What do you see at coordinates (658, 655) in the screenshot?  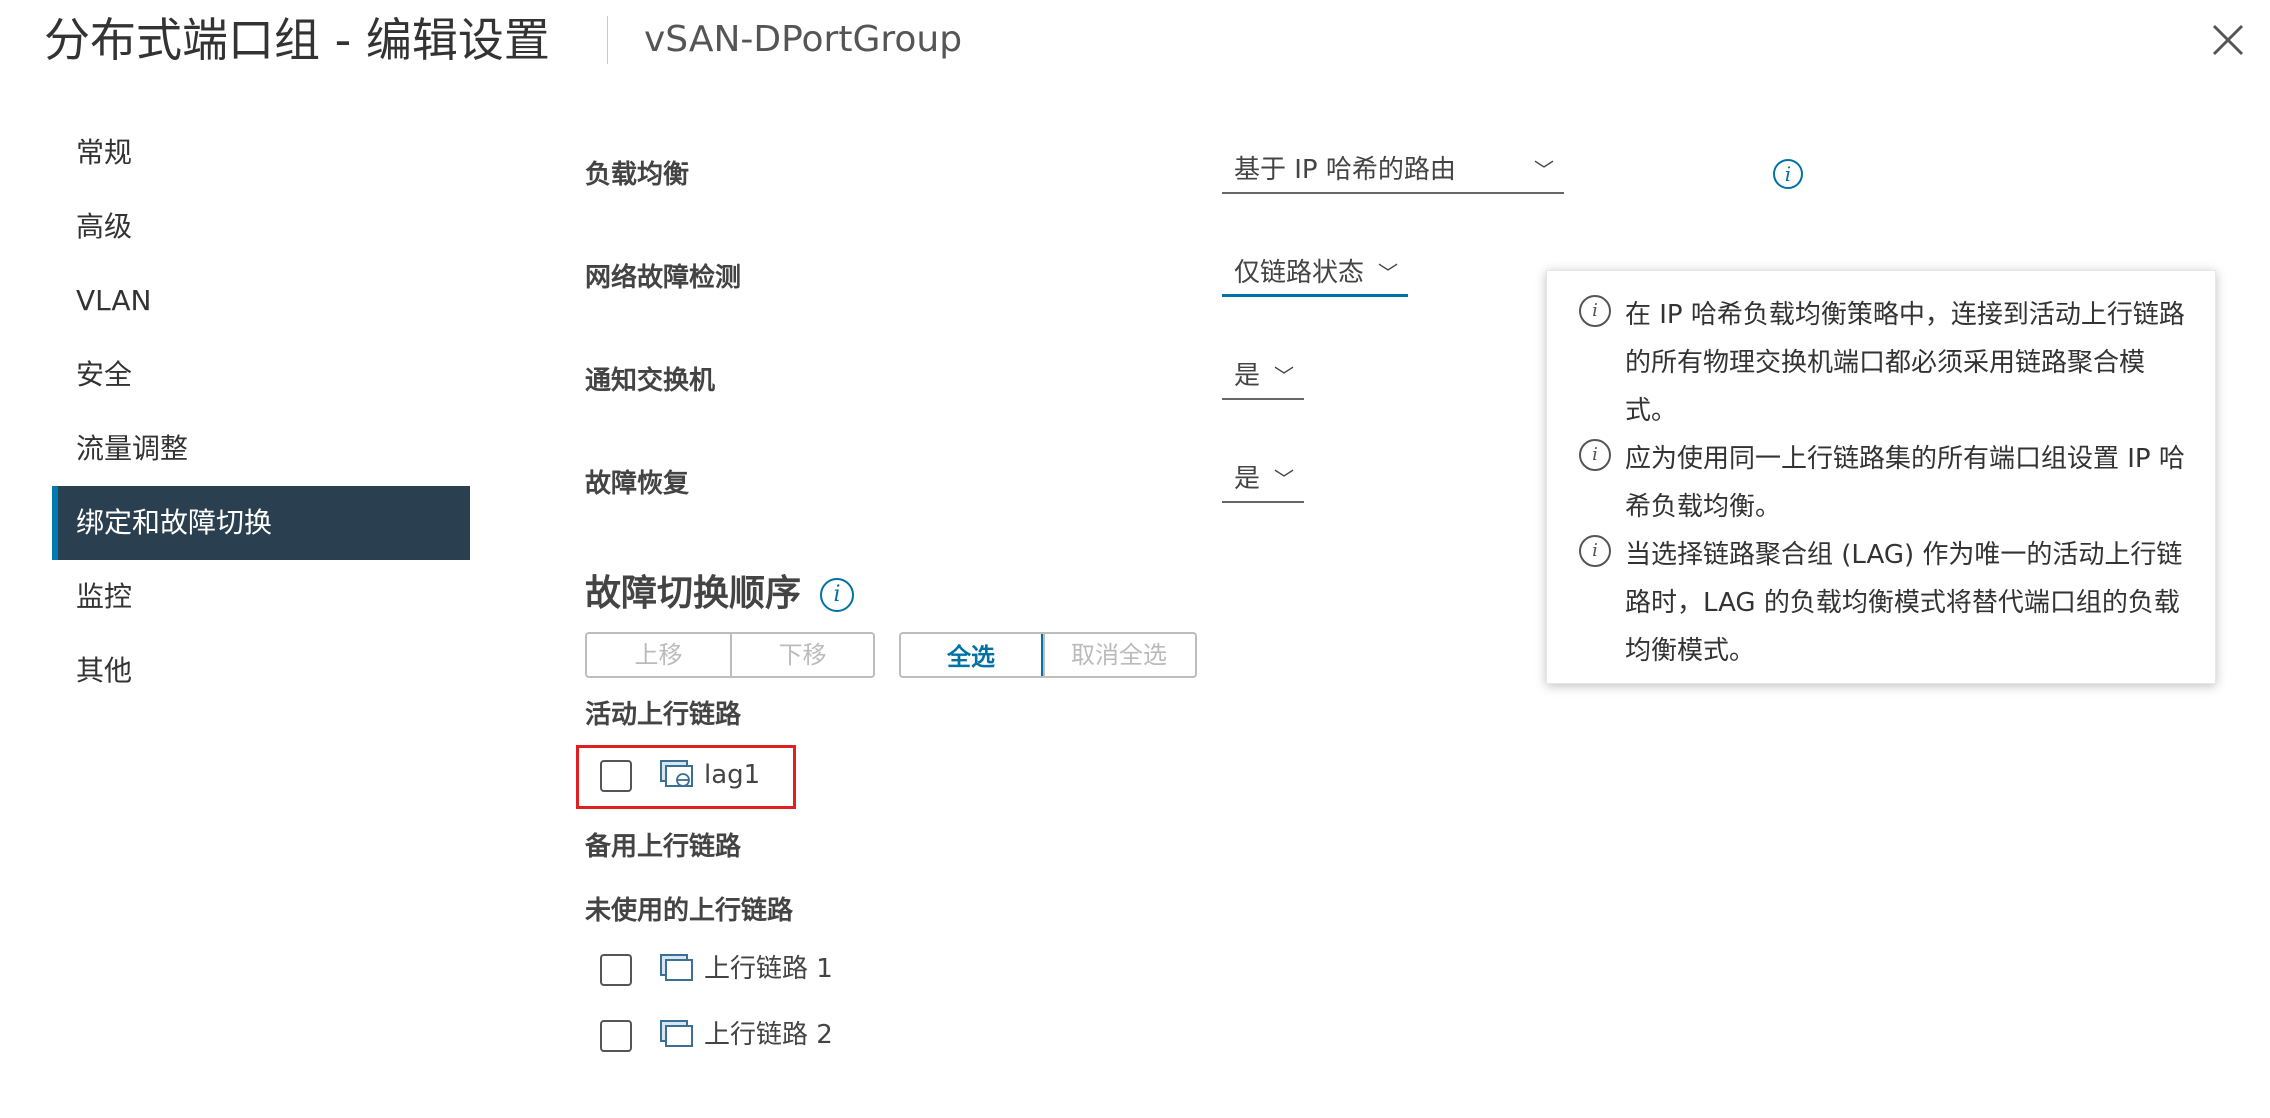 I see `move-up-button: 上移` at bounding box center [658, 655].